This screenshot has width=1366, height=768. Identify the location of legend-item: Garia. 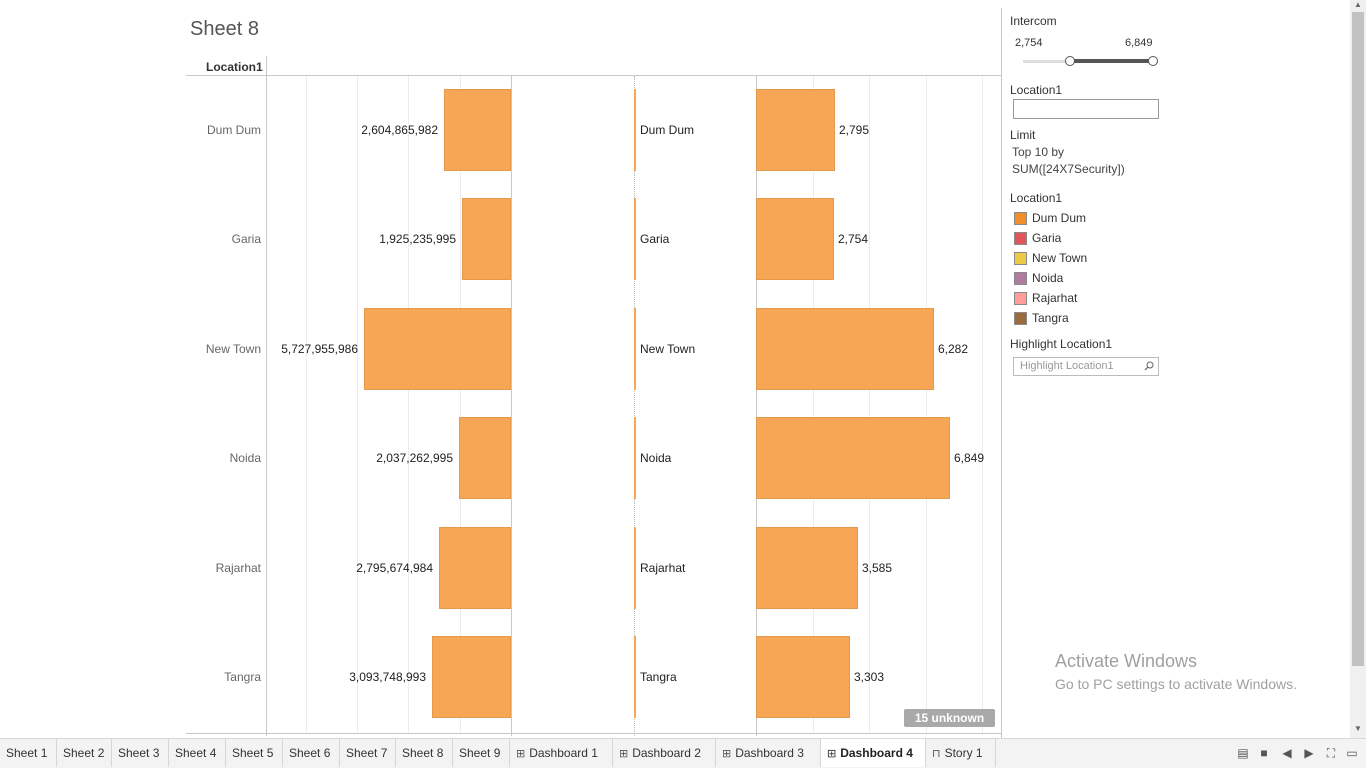
(1037, 238).